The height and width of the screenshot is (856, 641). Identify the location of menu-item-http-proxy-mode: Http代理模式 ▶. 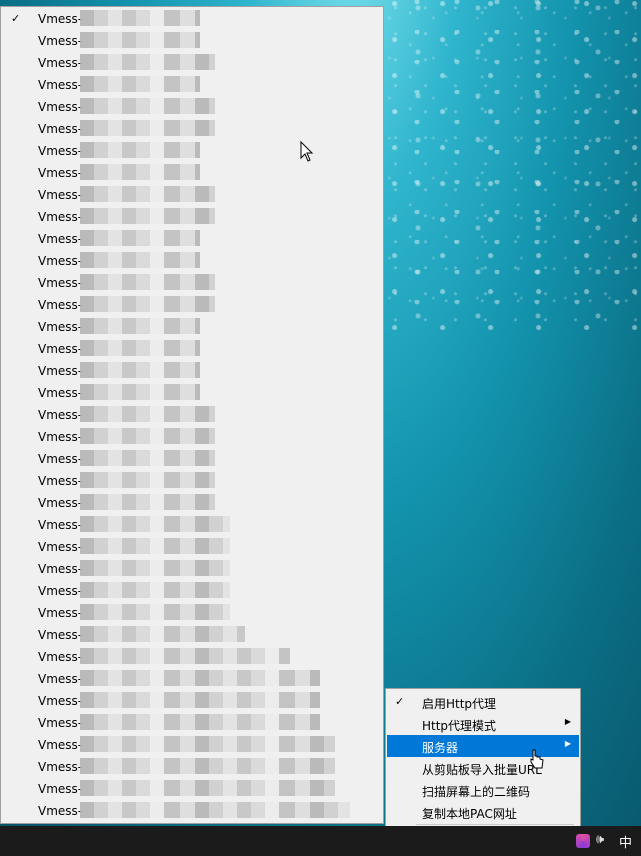
(483, 724).